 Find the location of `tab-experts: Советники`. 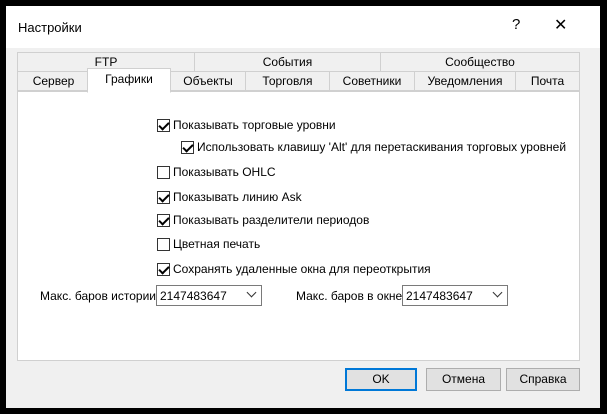

tab-experts: Советники is located at coordinates (372, 81).